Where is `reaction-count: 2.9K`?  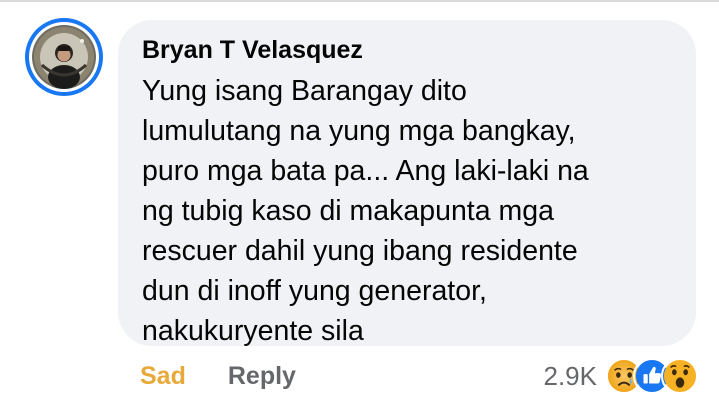 reaction-count: 2.9K is located at coordinates (570, 375).